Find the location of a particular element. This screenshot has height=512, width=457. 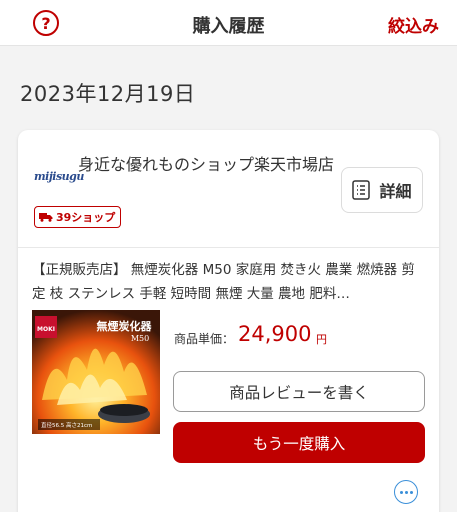

product-image-brand: MOKI is located at coordinates (46, 329).